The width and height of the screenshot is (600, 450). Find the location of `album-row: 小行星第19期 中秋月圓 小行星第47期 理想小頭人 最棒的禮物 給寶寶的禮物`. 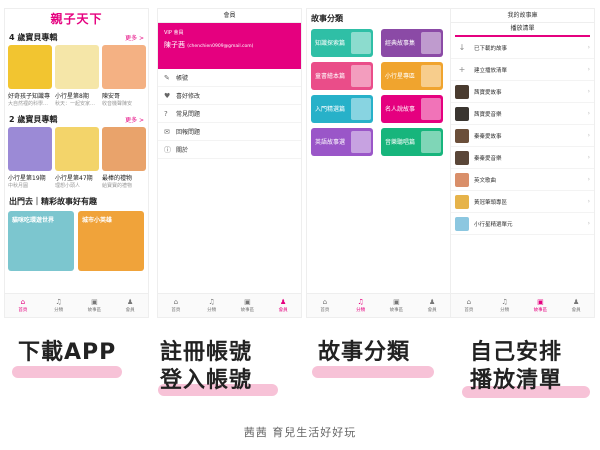

album-row: 小行星第19期 中秋月圓 小行星第47期 理想小頭人 最棒的禮物 給寶寶的禮物 is located at coordinates (76, 160).